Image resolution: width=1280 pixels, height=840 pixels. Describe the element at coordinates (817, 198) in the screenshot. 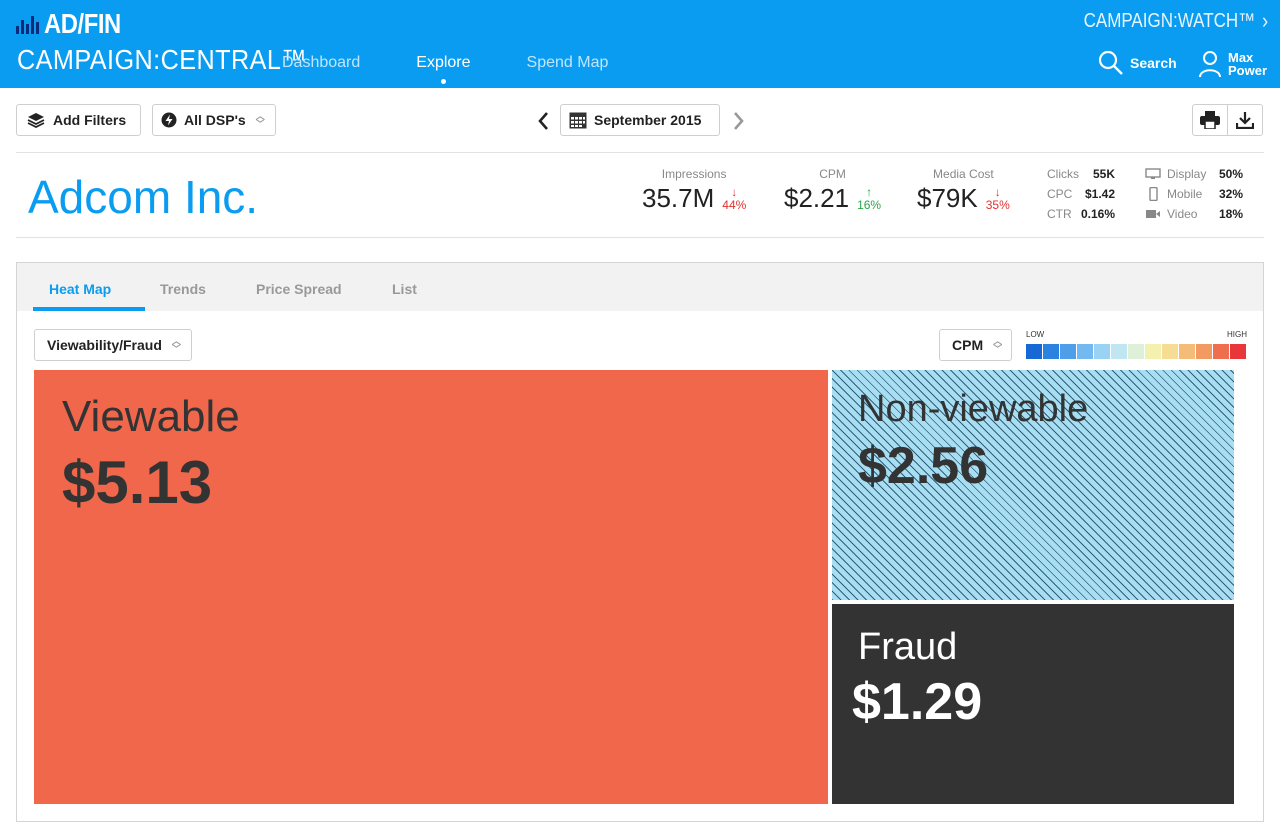

I see `stat-value: $2.21` at that location.